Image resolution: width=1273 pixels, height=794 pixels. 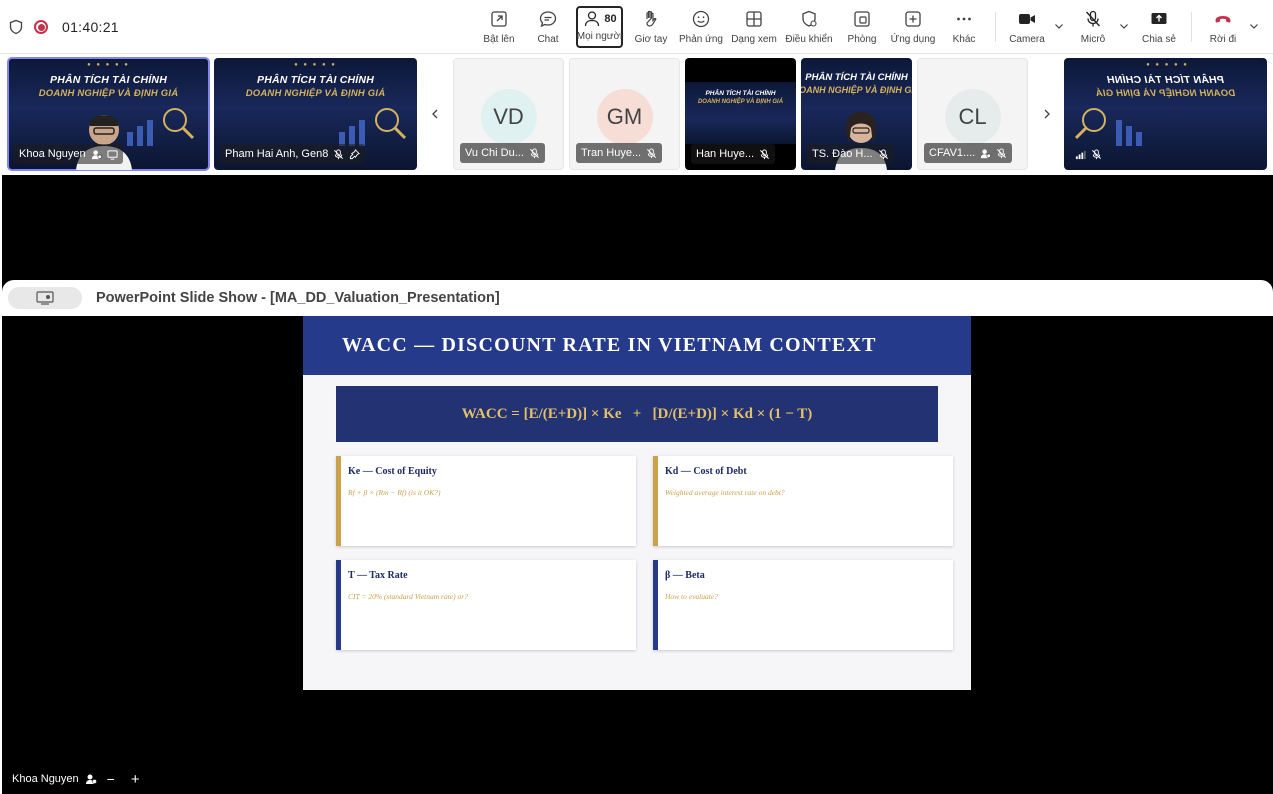 I want to click on leave-options-chevron-icon, so click(x=1254, y=26).